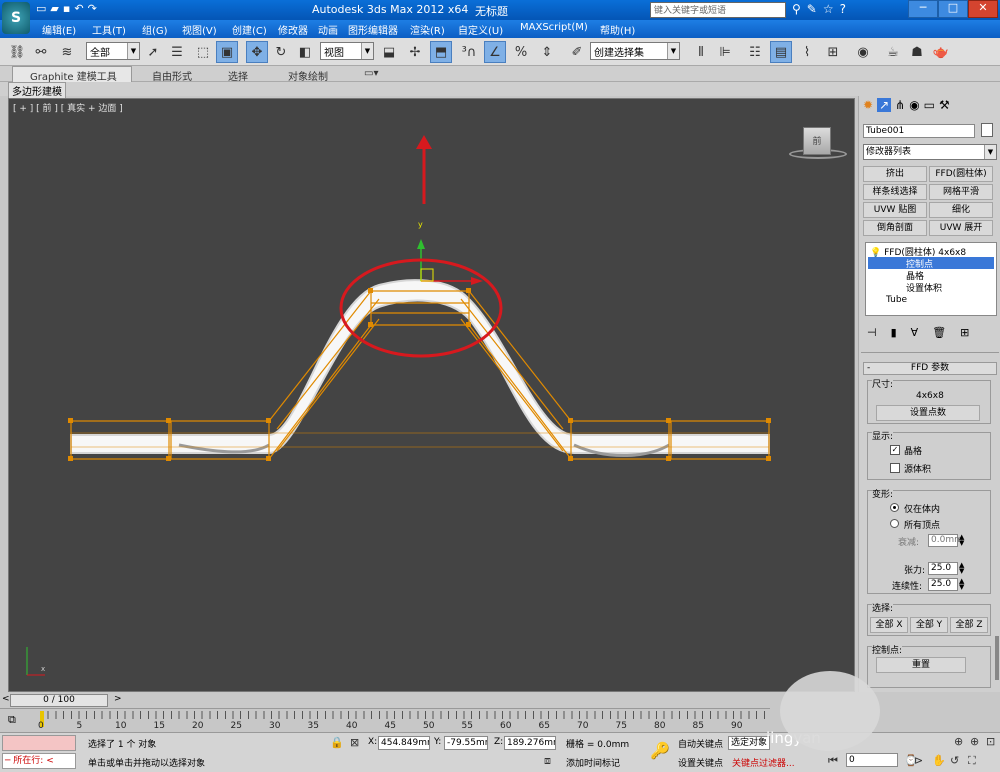 Image resolution: width=1000 pixels, height=772 pixels. What do you see at coordinates (281, 52) in the screenshot?
I see `rotate-icon: ↻` at bounding box center [281, 52].